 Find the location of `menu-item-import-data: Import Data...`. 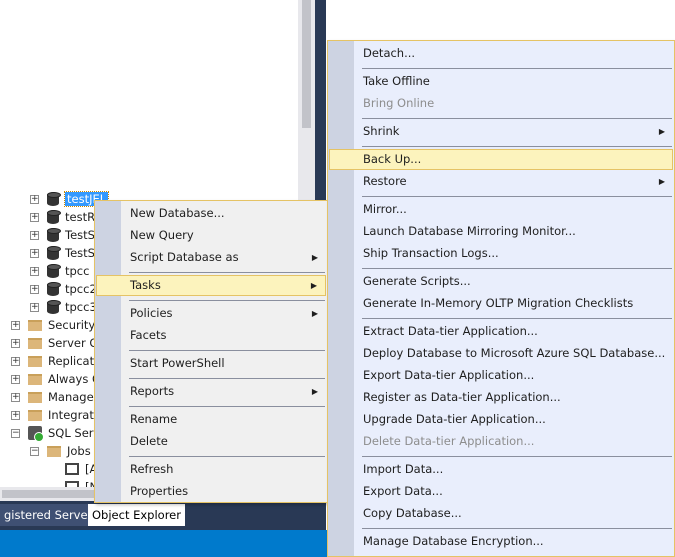

menu-item-import-data: Import Data... is located at coordinates (501, 469).